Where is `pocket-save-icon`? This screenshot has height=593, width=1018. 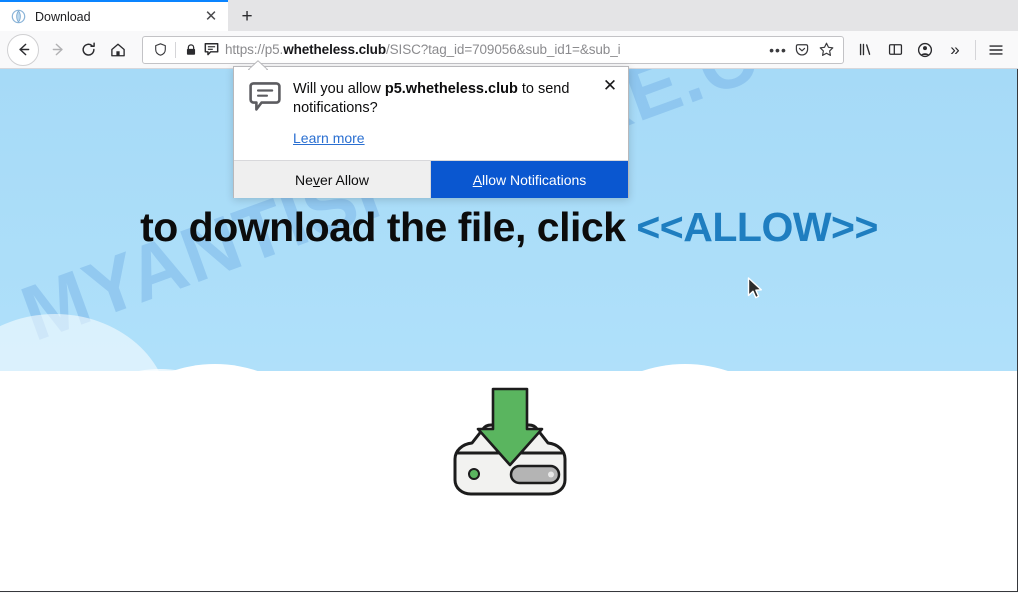
pocket-save-icon is located at coordinates (802, 50).